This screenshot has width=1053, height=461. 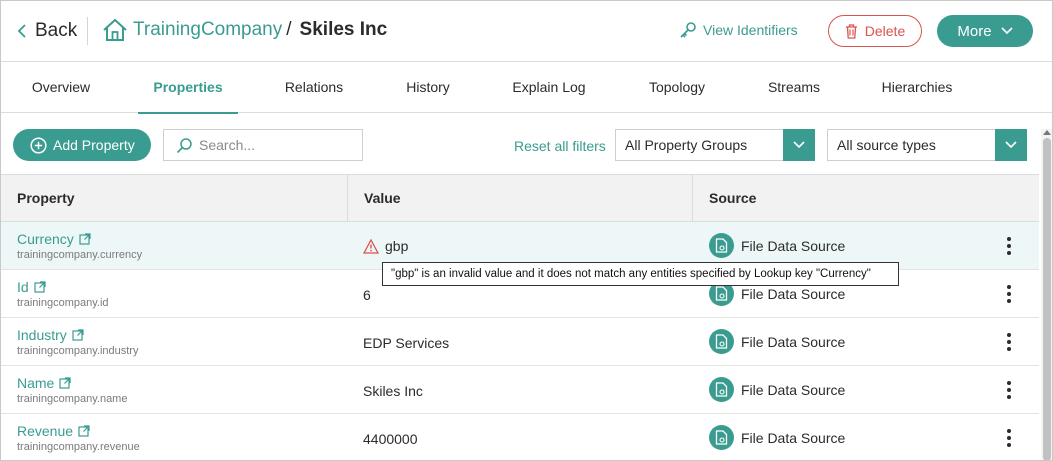 I want to click on tab-explain-log: Explain Log, so click(x=549, y=87).